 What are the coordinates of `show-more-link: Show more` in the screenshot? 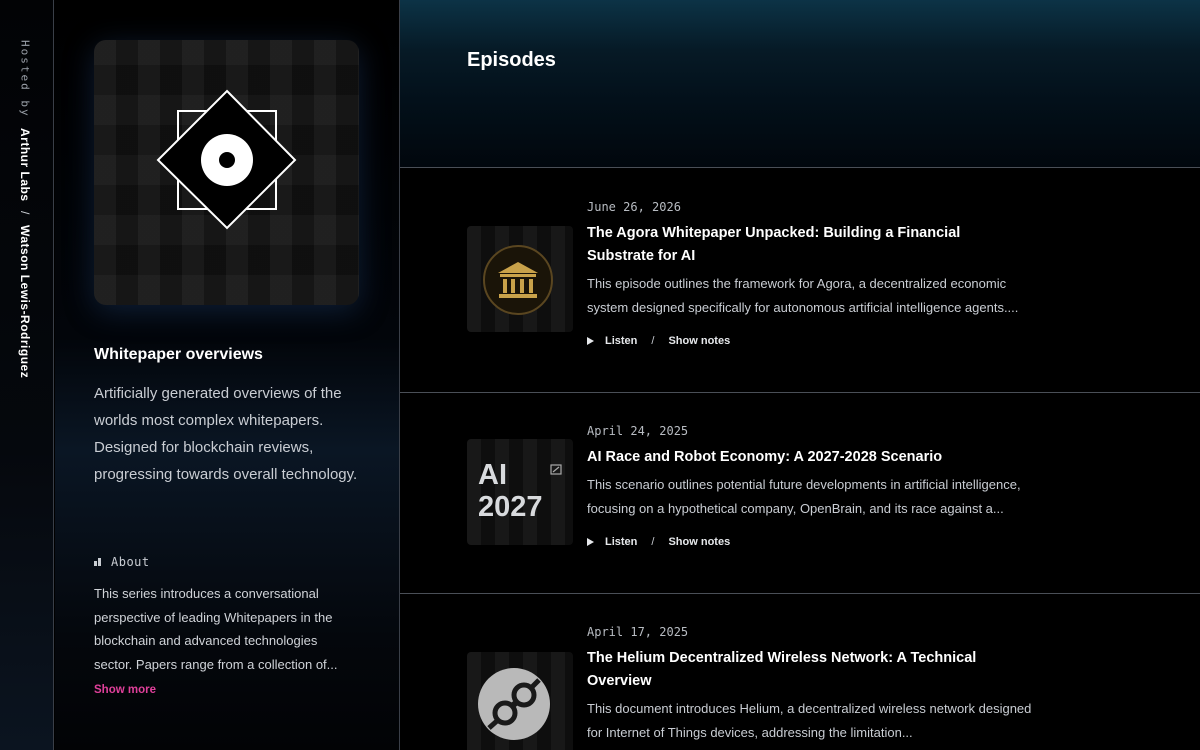 It's located at (125, 690).